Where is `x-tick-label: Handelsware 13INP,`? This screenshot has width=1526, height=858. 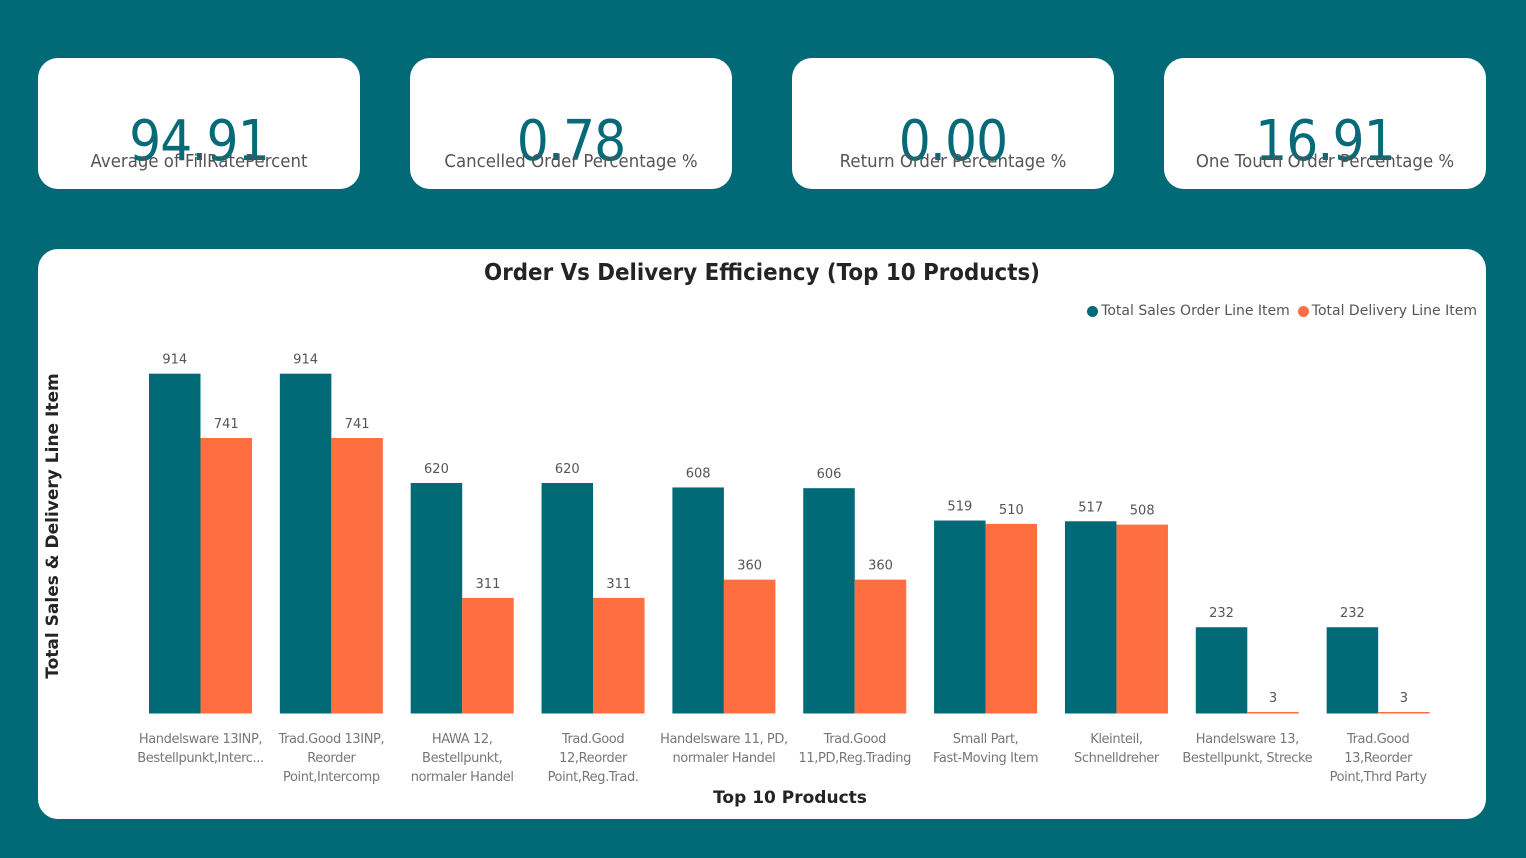
x-tick-label: Handelsware 13INP, is located at coordinates (200, 739).